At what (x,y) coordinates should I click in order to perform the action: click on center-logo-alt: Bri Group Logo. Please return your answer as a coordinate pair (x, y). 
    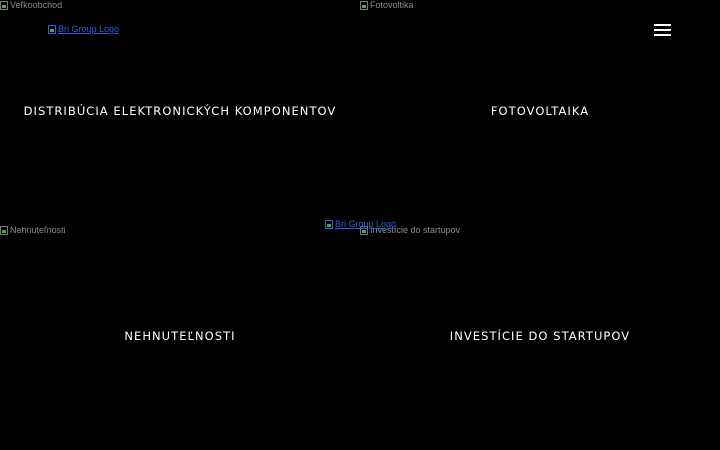
    Looking at the image, I should click on (366, 224).